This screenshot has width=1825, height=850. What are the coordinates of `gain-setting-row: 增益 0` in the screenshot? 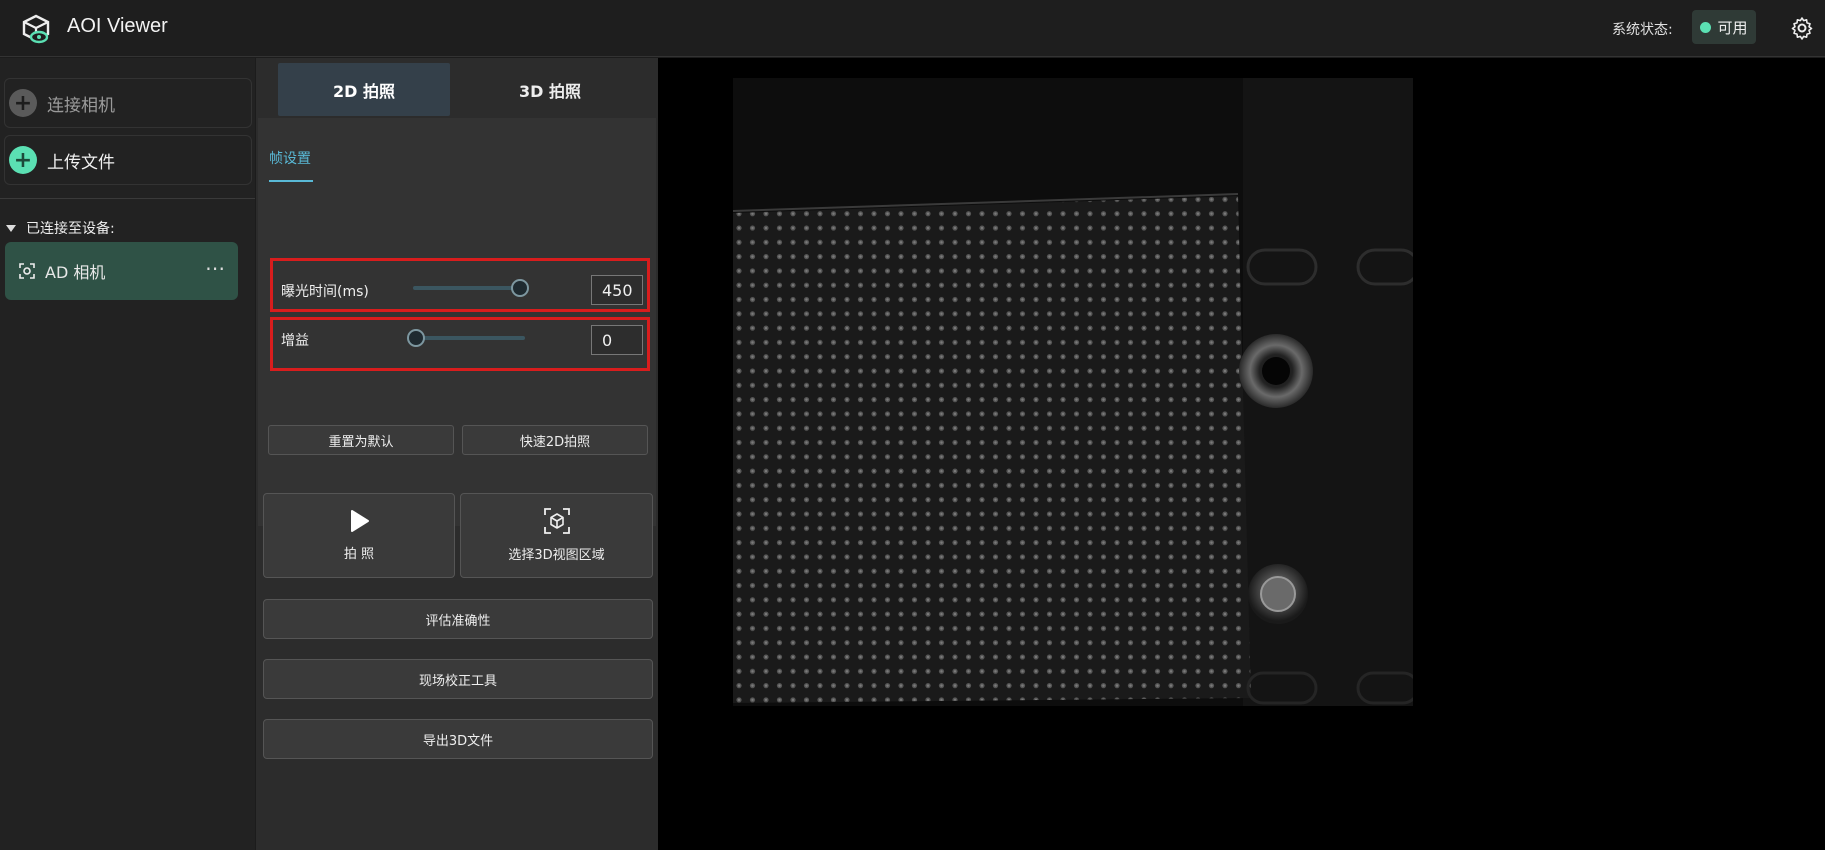 It's located at (460, 344).